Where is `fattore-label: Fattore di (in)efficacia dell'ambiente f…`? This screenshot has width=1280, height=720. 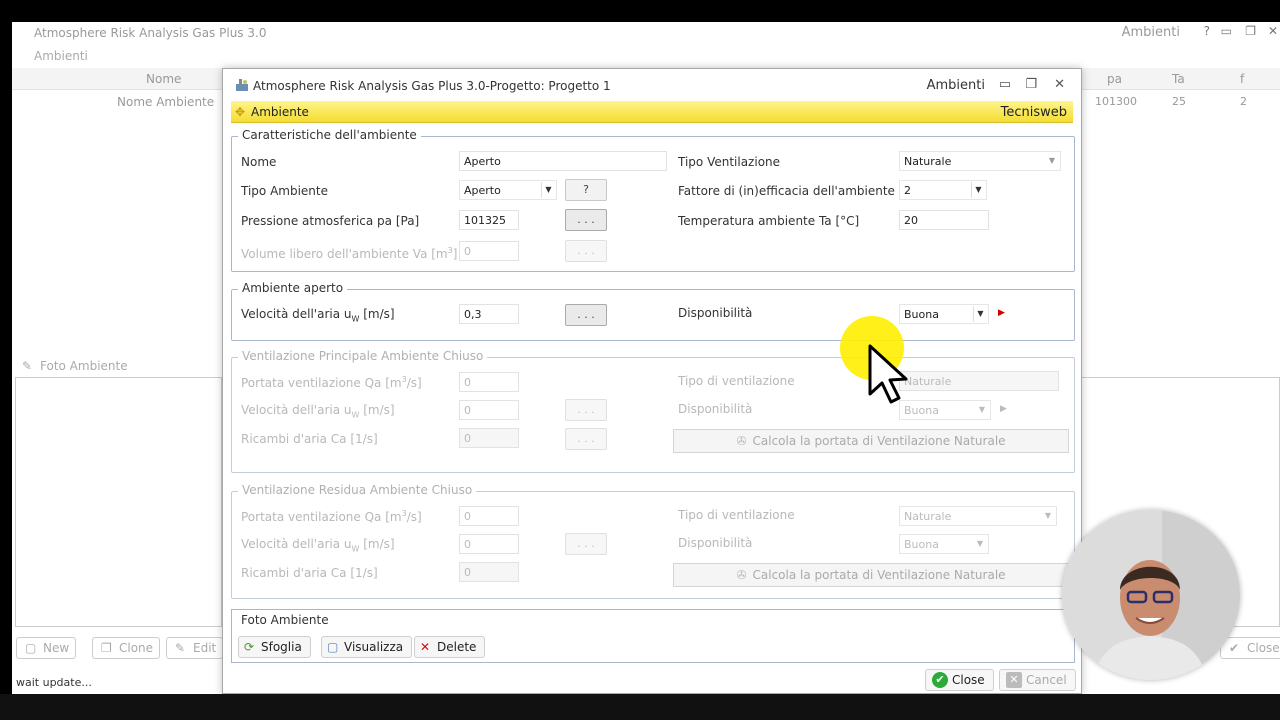 fattore-label: Fattore di (in)efficacia dell'ambiente f… is located at coordinates (794, 191).